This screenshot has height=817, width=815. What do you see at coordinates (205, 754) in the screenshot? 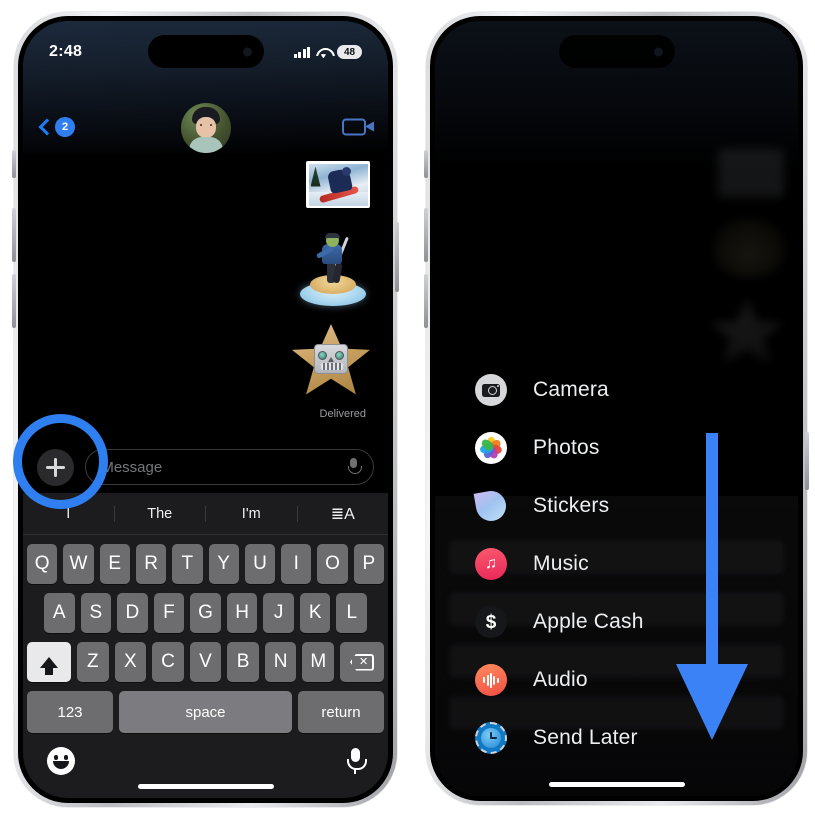
I see `keyboard-bottom-bar` at bounding box center [205, 754].